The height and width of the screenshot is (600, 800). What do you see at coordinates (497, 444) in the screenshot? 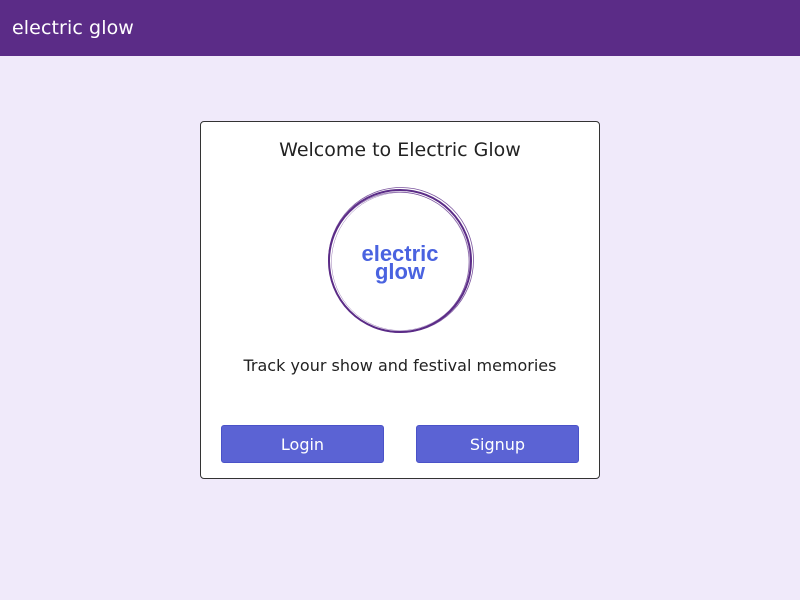
I see `signup-button: Signup` at bounding box center [497, 444].